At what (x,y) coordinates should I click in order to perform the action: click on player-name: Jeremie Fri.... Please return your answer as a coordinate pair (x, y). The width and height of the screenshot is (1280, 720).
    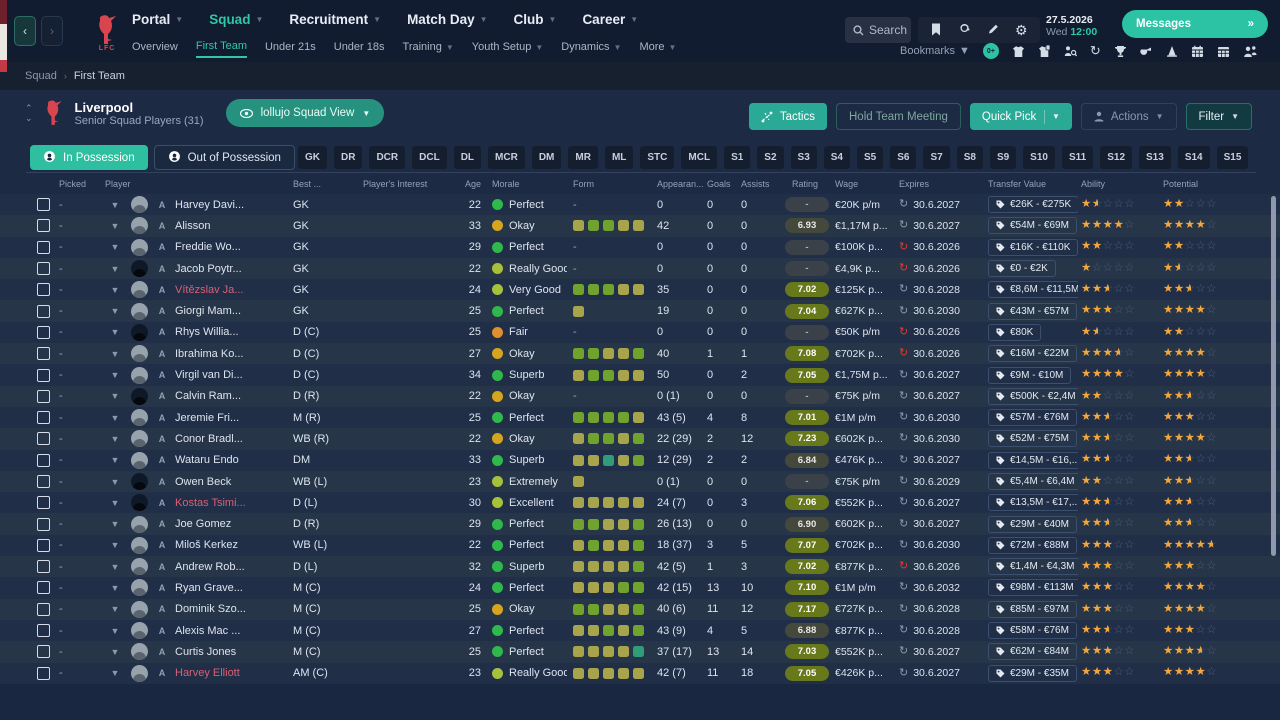
    Looking at the image, I should click on (231, 418).